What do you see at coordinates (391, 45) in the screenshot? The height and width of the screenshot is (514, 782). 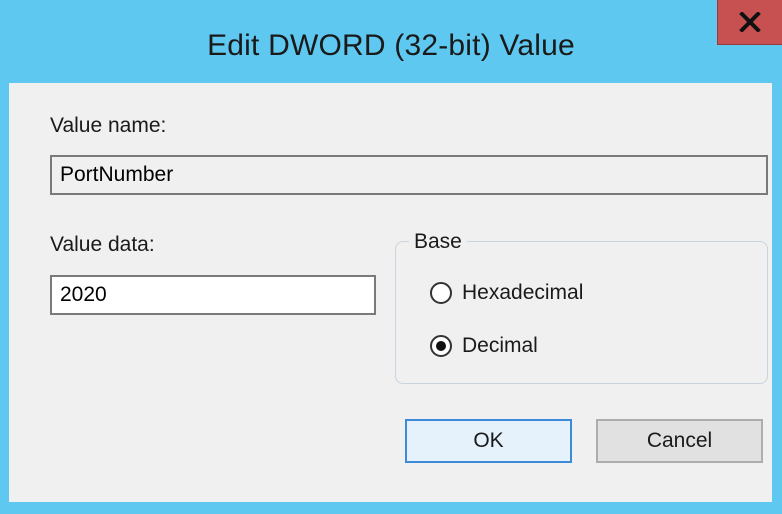 I see `dialog-title: Edit DWORD (32-bit) Value` at bounding box center [391, 45].